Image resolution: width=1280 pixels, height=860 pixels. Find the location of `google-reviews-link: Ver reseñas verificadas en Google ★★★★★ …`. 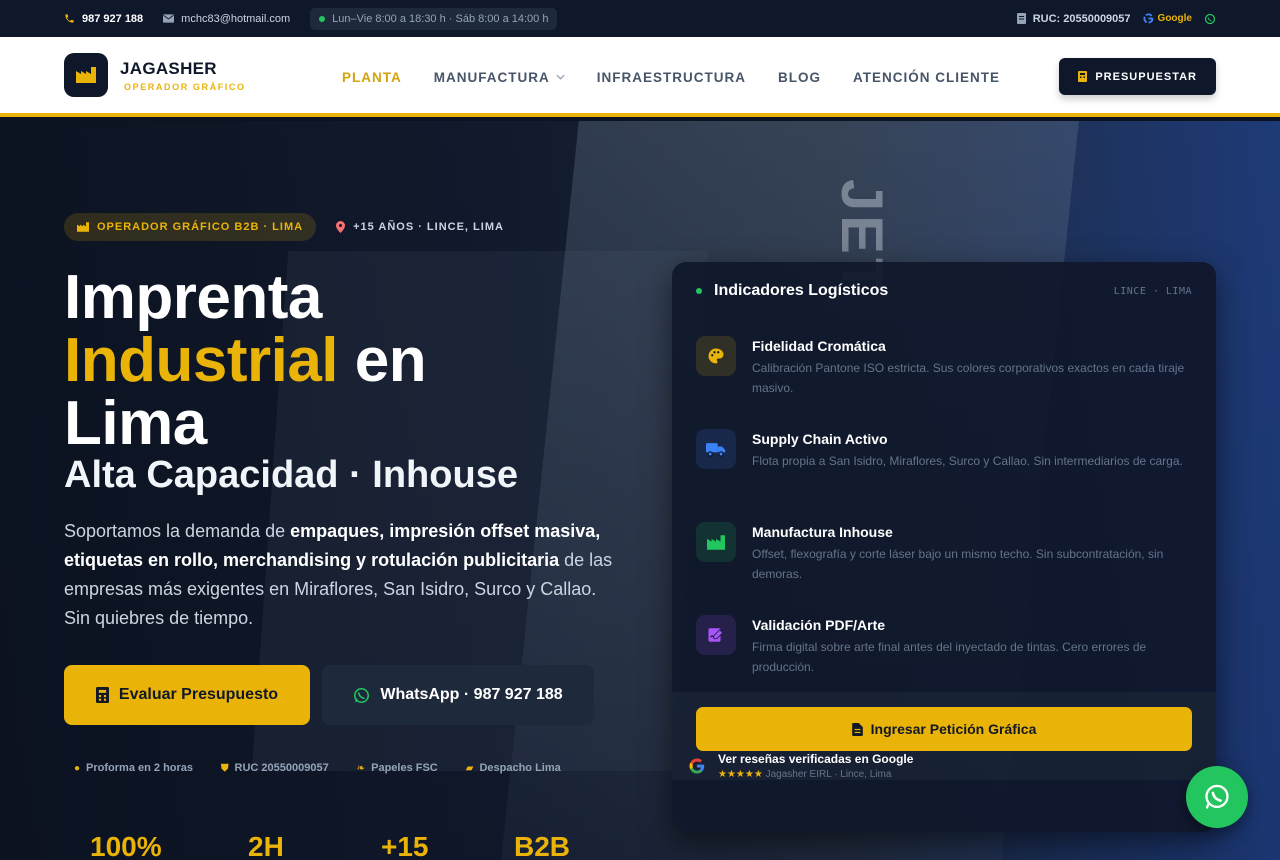

google-reviews-link: Ver reseñas verificadas en Google ★★★★★ … is located at coordinates (800, 766).